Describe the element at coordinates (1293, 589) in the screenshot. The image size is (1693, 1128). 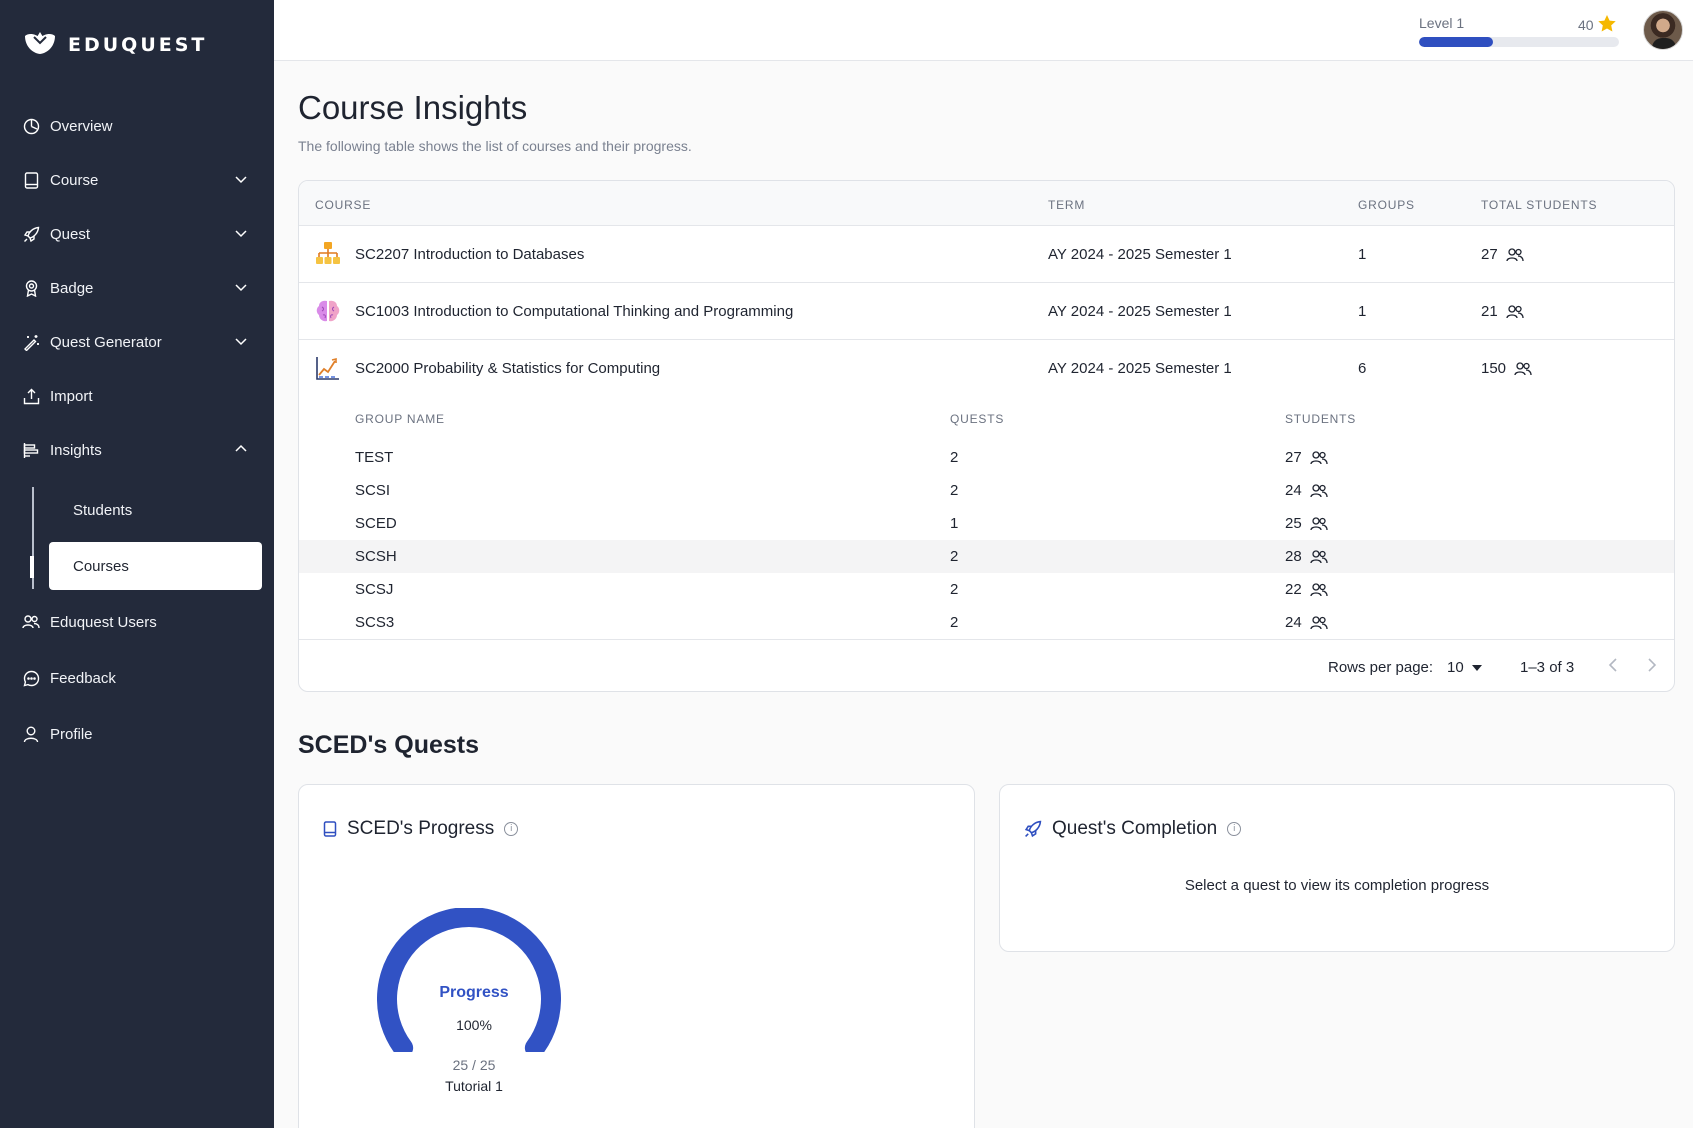
I see `students-count: 22` at that location.